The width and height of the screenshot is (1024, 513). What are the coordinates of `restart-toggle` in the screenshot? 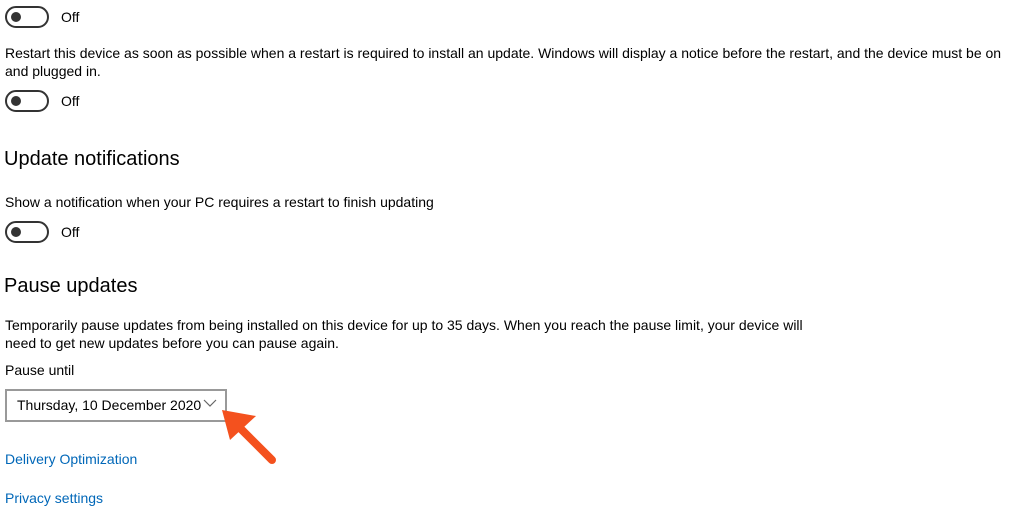 It's located at (27, 101).